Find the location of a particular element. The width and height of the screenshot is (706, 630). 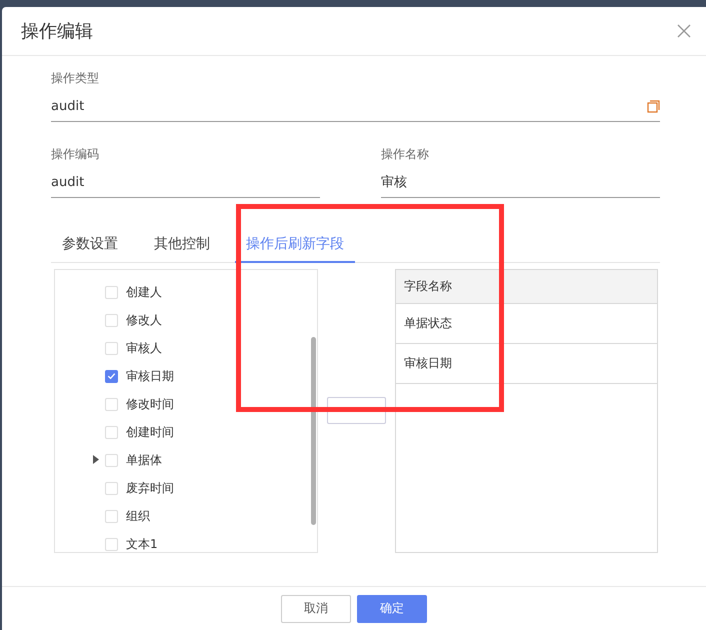

tree-item-label: 文本1 is located at coordinates (142, 544).